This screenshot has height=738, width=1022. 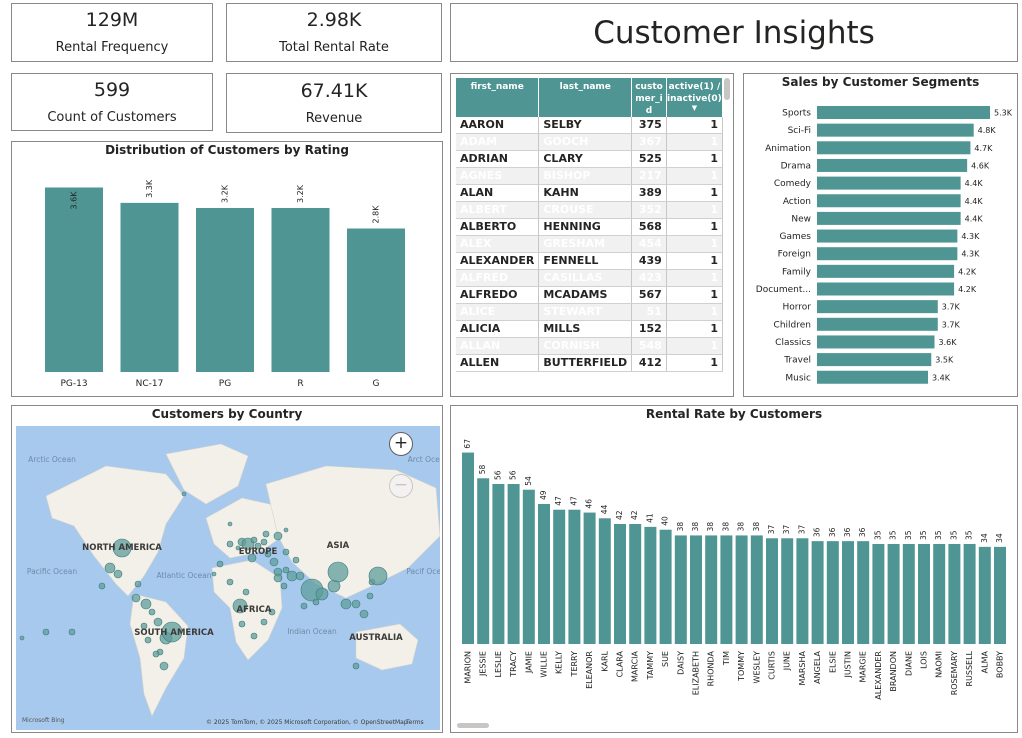 What do you see at coordinates (589, 278) in the screenshot?
I see `table-row: ALFRED CASILLAS 423 1` at bounding box center [589, 278].